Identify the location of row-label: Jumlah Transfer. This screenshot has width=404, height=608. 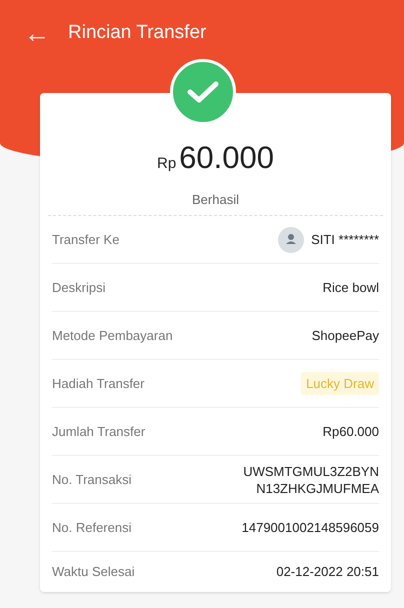
(99, 431).